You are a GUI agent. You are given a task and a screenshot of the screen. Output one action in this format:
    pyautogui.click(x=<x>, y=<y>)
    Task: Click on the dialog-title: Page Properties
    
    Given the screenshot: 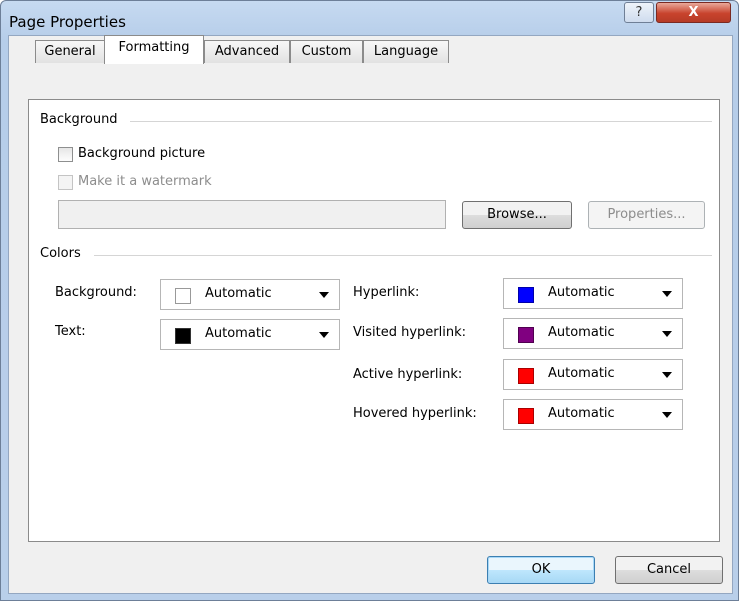 What is the action you would take?
    pyautogui.click(x=67, y=22)
    